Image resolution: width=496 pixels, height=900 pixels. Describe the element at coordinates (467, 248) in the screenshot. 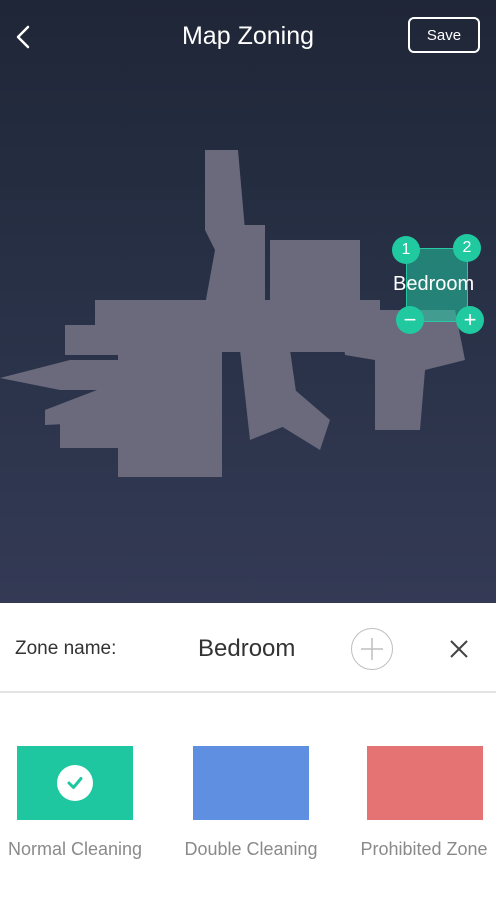

I see `zone-corner-handle-2: 2` at that location.